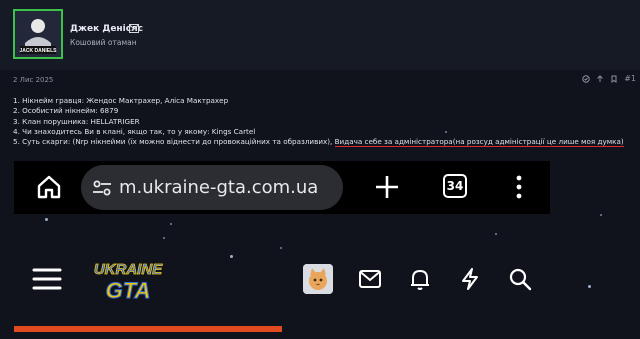 Image resolution: width=640 pixels, height=339 pixels. Describe the element at coordinates (370, 279) in the screenshot. I see `mail-icon` at that location.